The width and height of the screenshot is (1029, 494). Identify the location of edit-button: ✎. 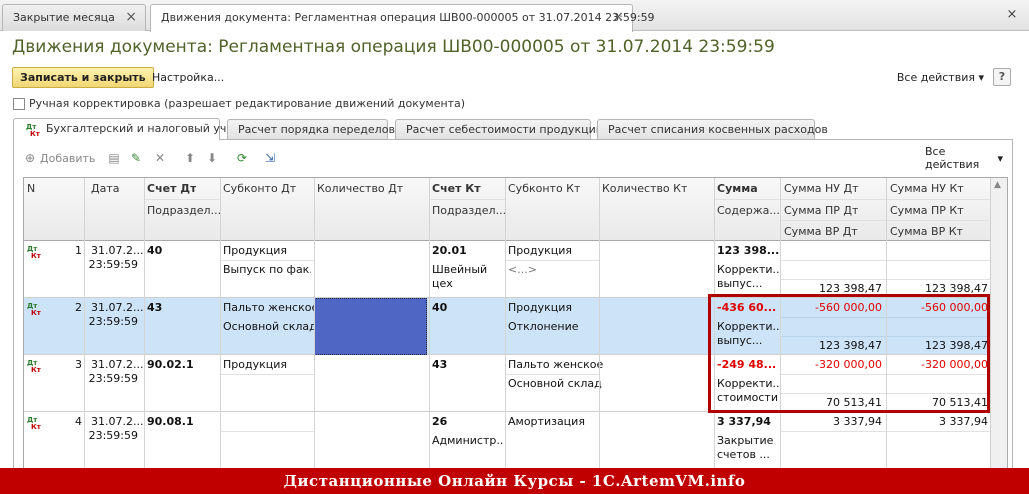
(136, 158).